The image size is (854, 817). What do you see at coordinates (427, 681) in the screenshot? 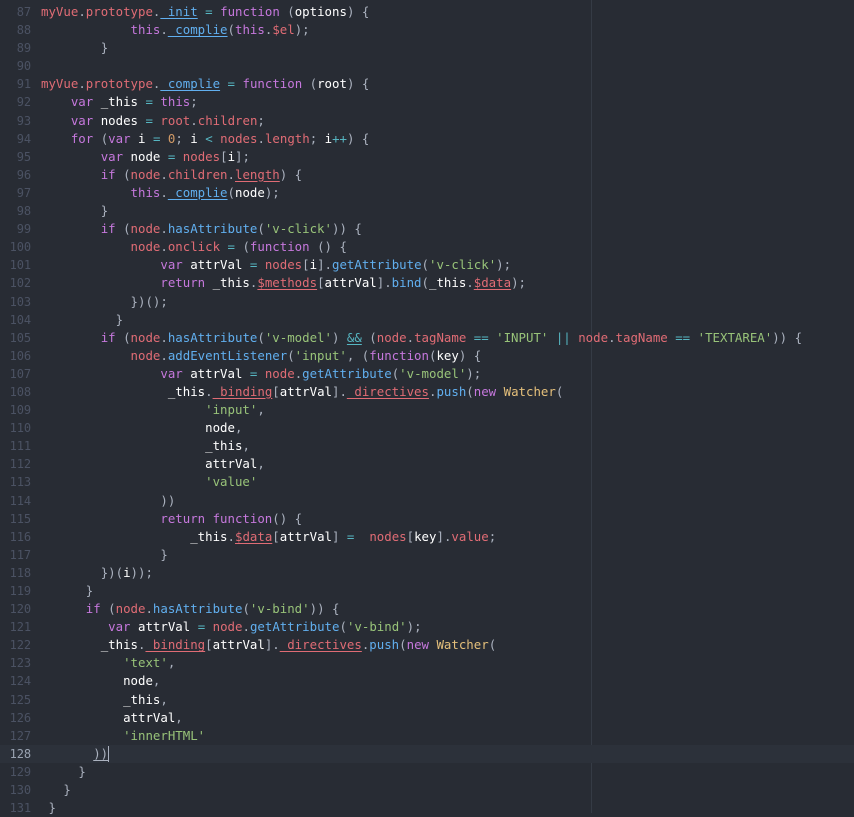
I see `code-line: 124 node,` at bounding box center [427, 681].